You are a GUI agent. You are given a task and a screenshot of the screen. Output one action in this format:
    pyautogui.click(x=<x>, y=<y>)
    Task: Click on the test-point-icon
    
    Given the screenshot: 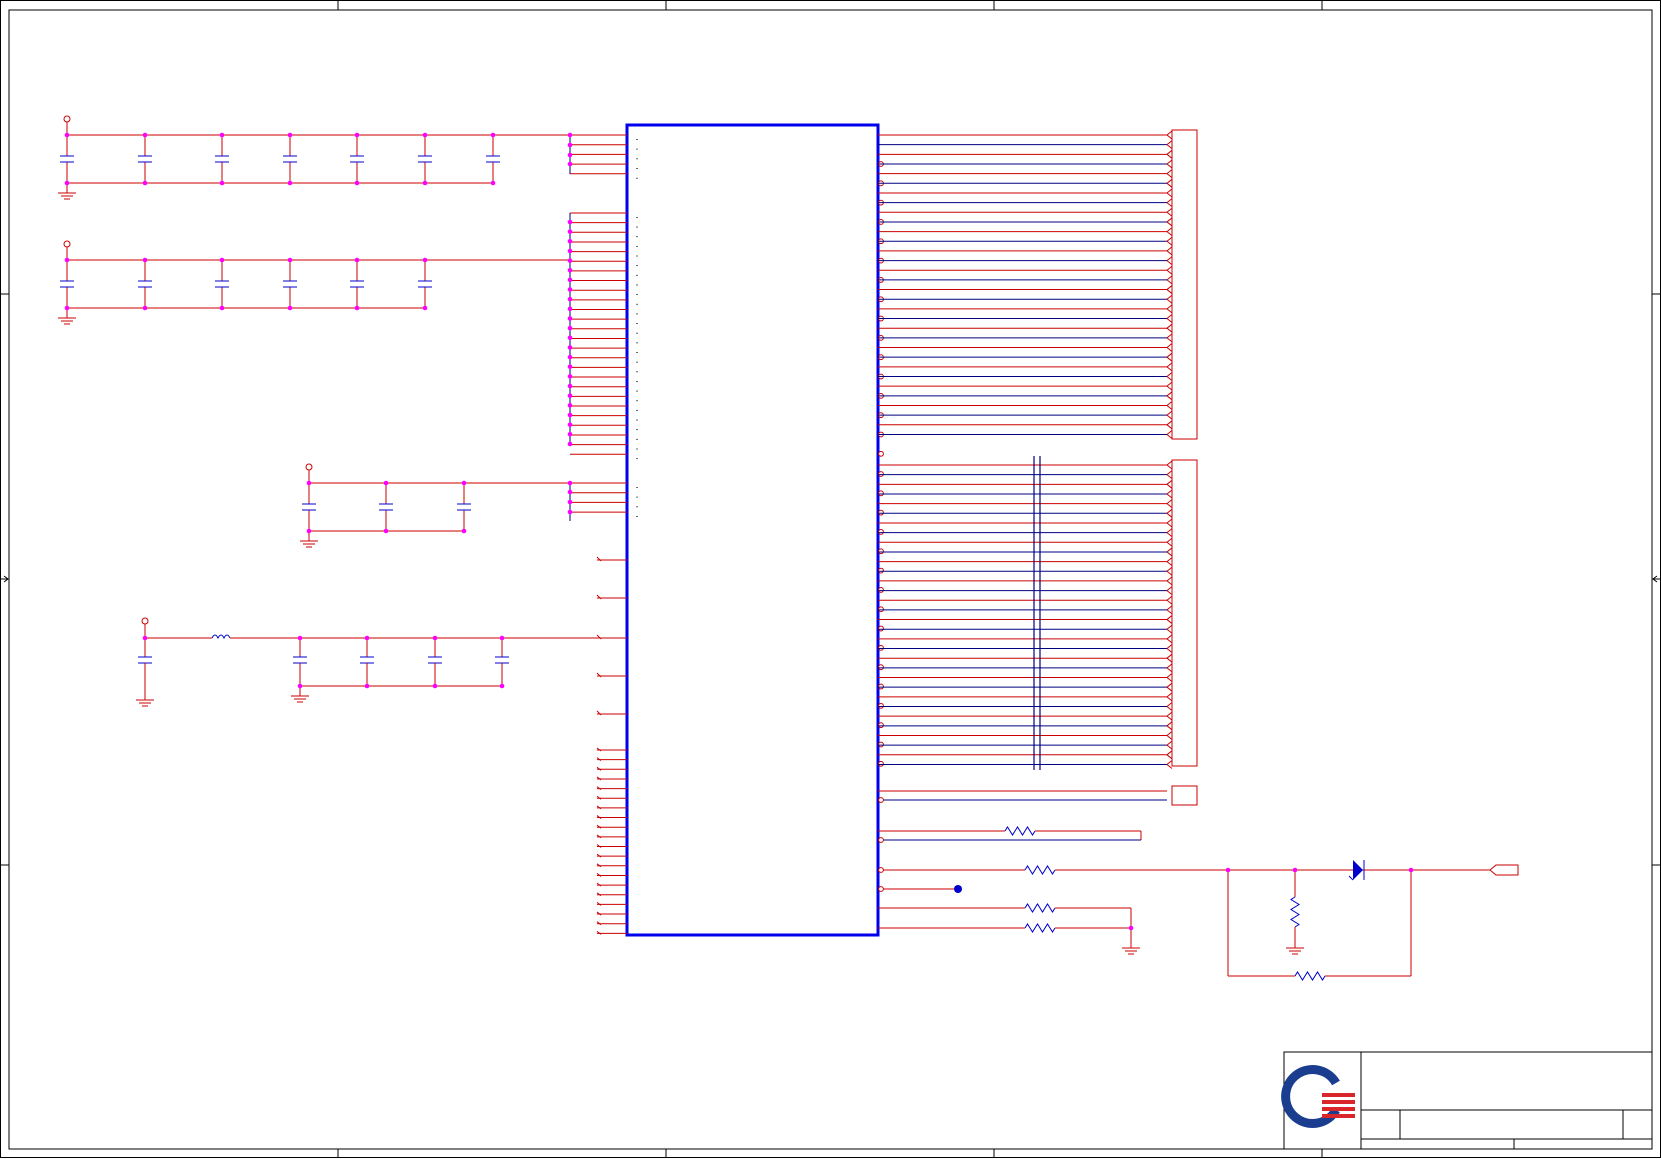 What is the action you would take?
    pyautogui.click(x=958, y=889)
    